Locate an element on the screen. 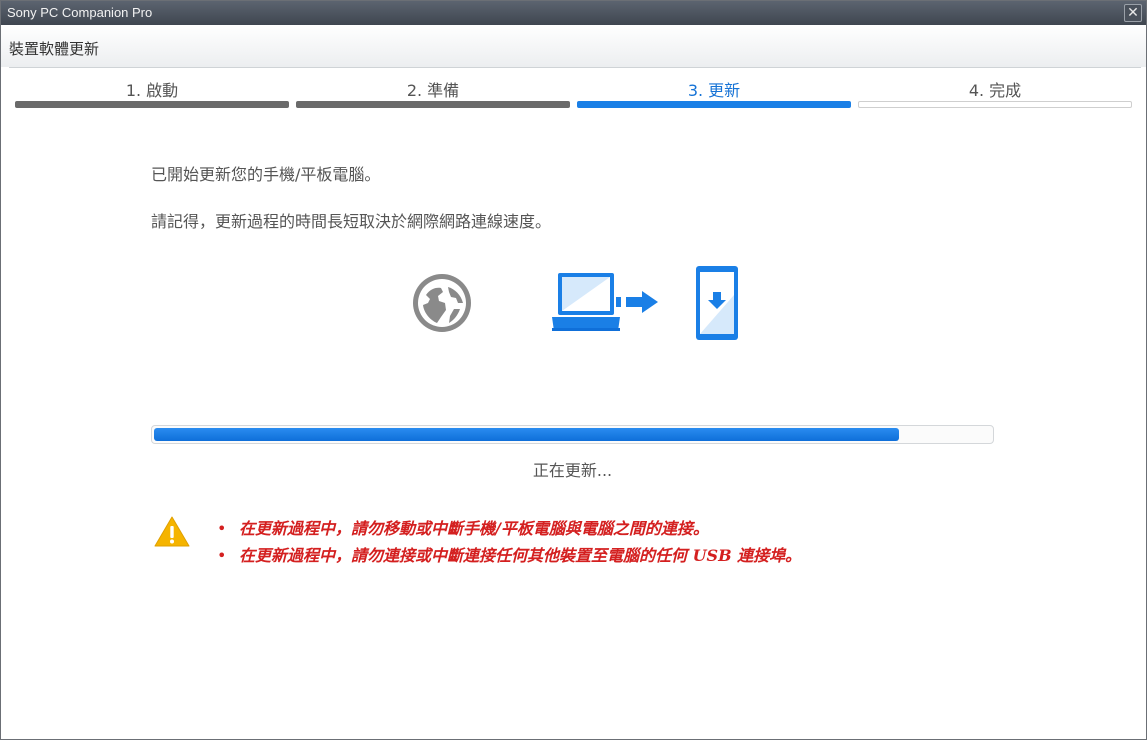 Image resolution: width=1147 pixels, height=740 pixels. progress-fill is located at coordinates (526, 434).